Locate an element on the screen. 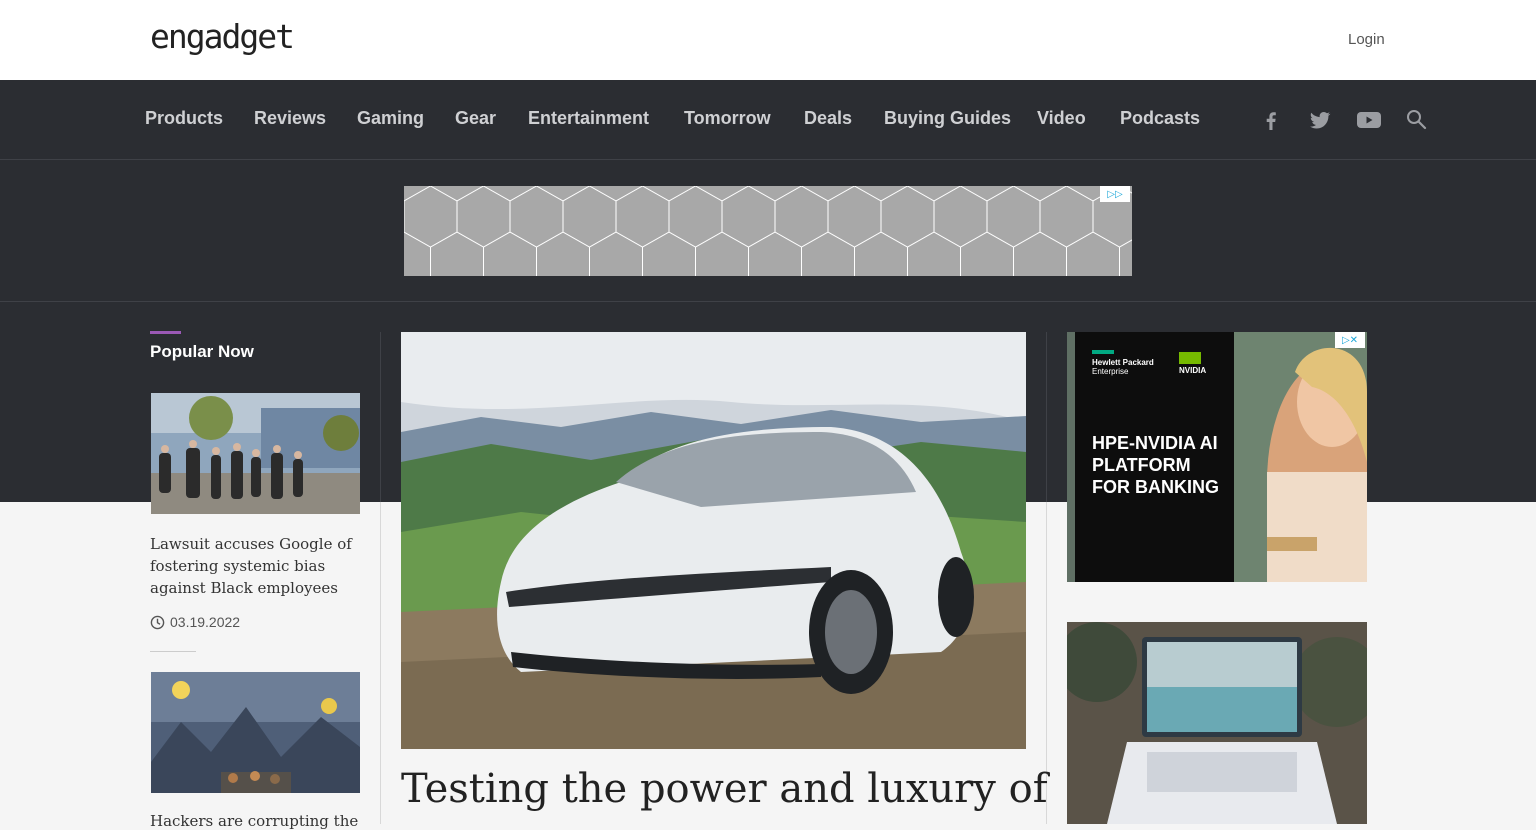 The width and height of the screenshot is (1536, 830). hpe-logo-text: Hewlett Packard is located at coordinates (1123, 362).